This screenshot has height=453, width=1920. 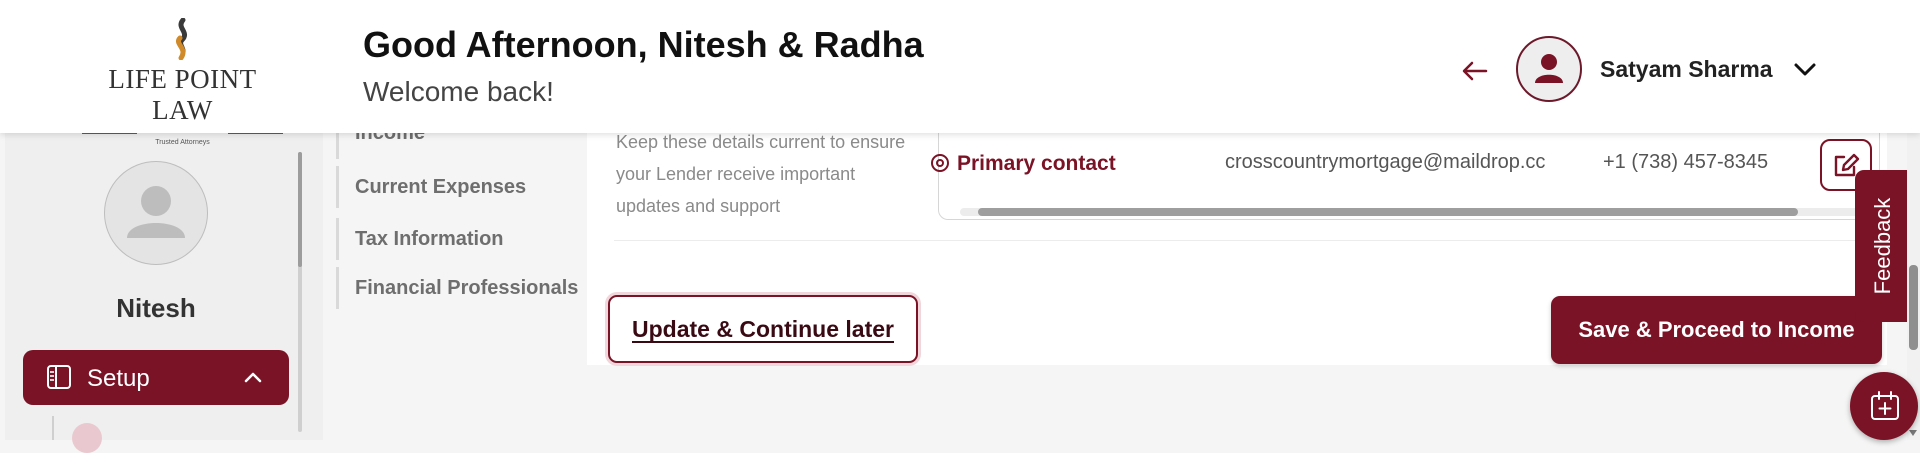 What do you see at coordinates (182, 94) in the screenshot?
I see `logo-name: LIFE POINT LAW` at bounding box center [182, 94].